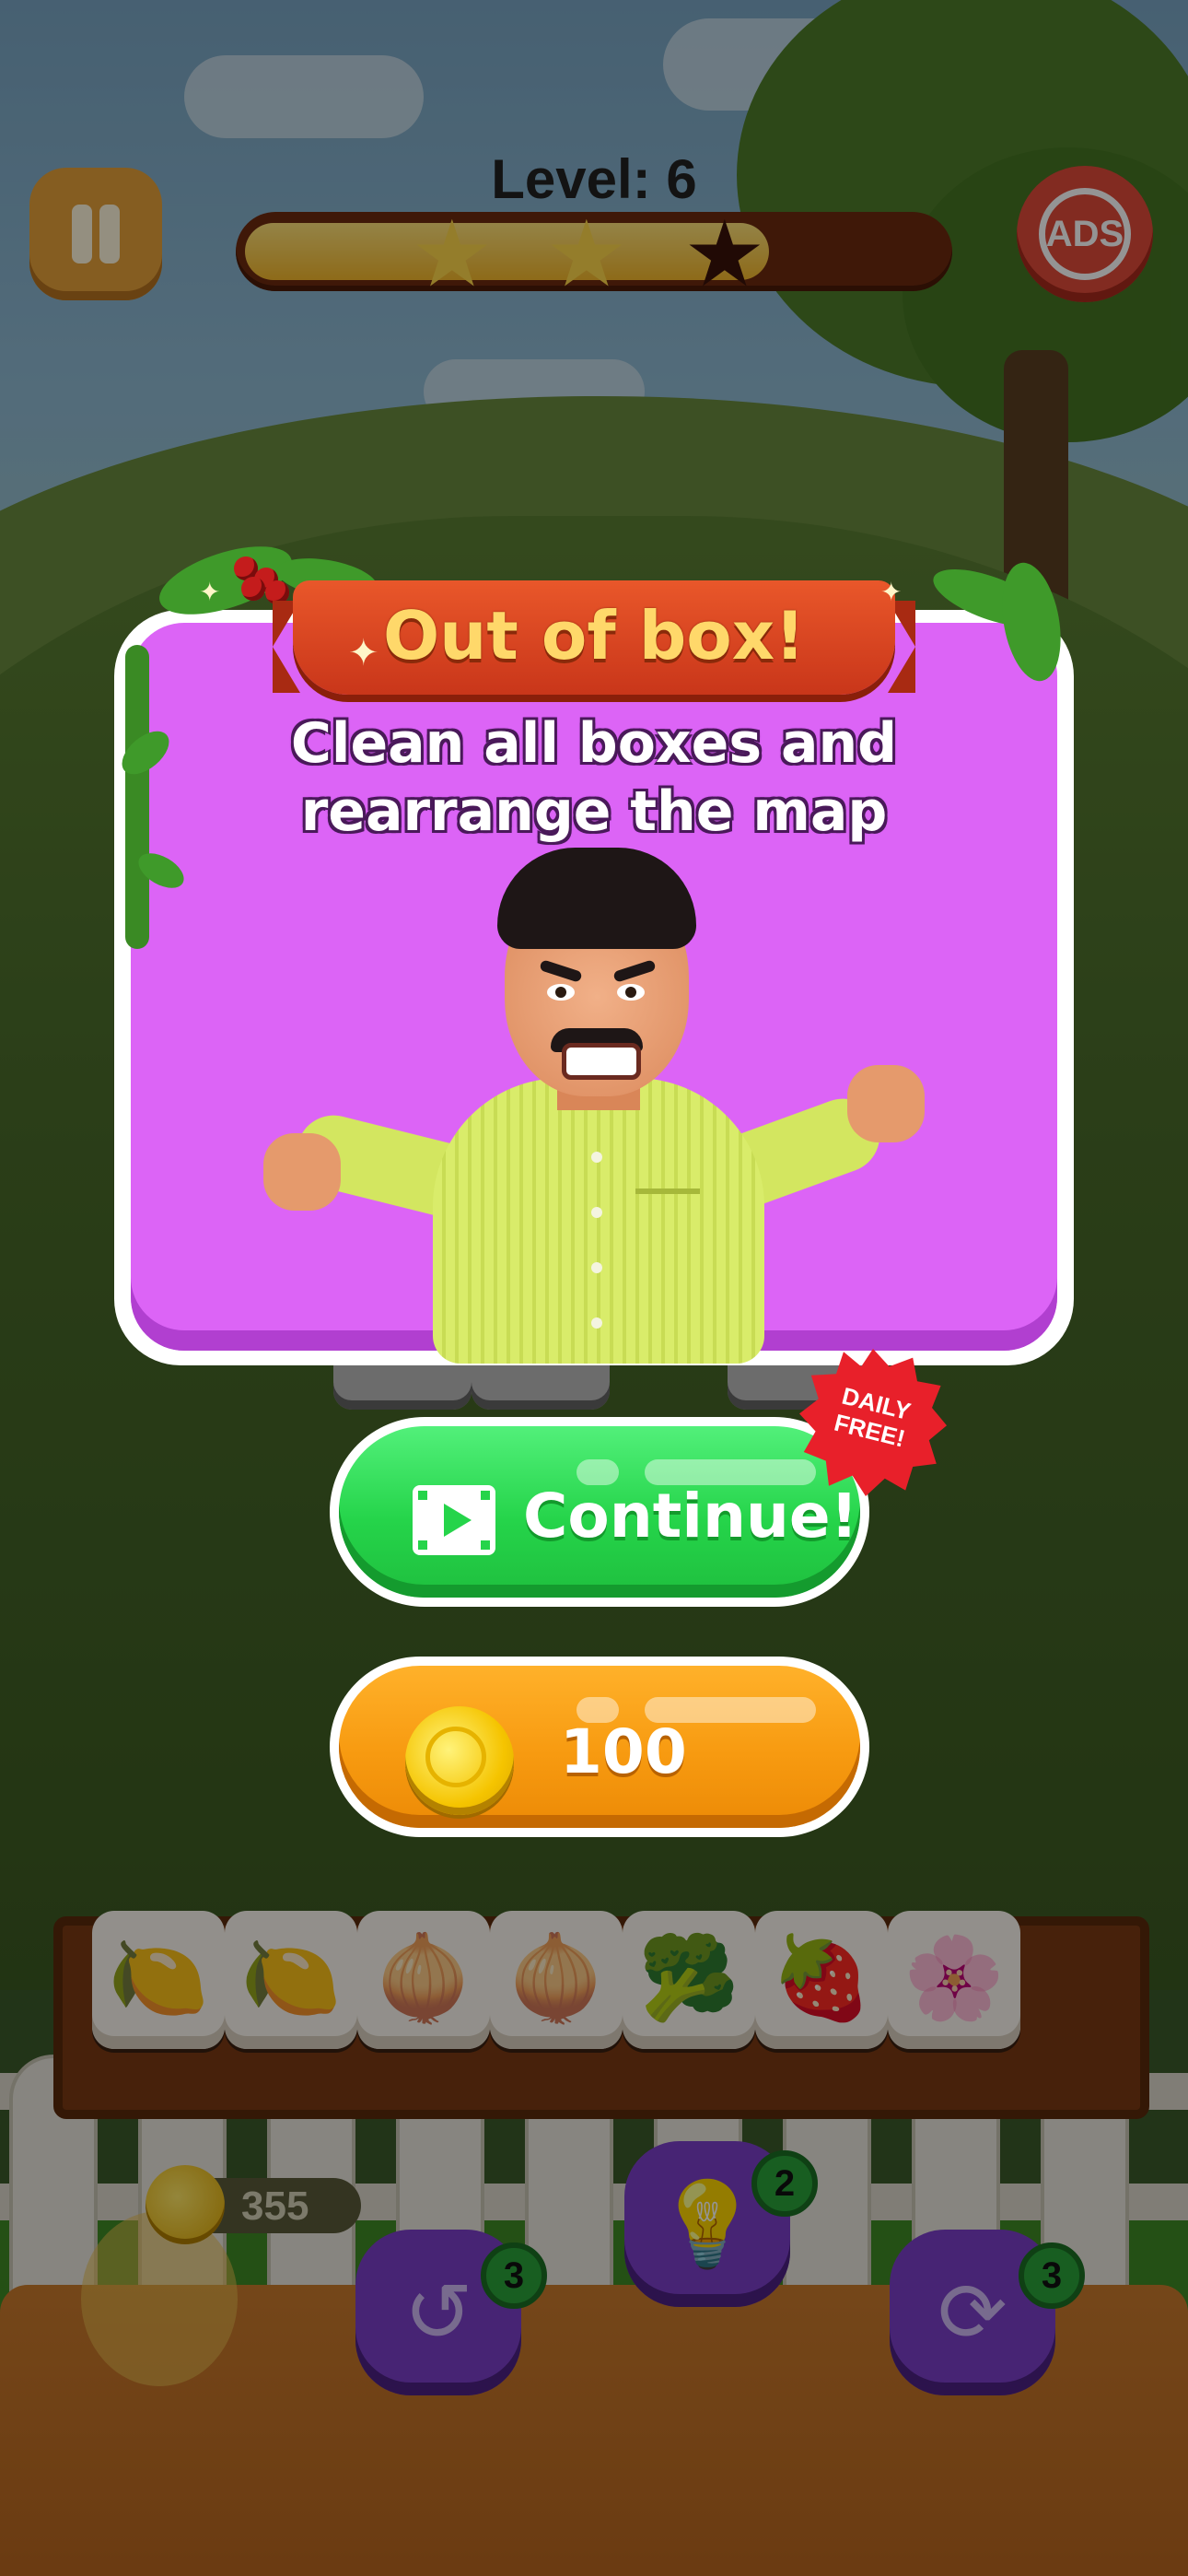  What do you see at coordinates (137, 797) in the screenshot?
I see `vine-decoration` at bounding box center [137, 797].